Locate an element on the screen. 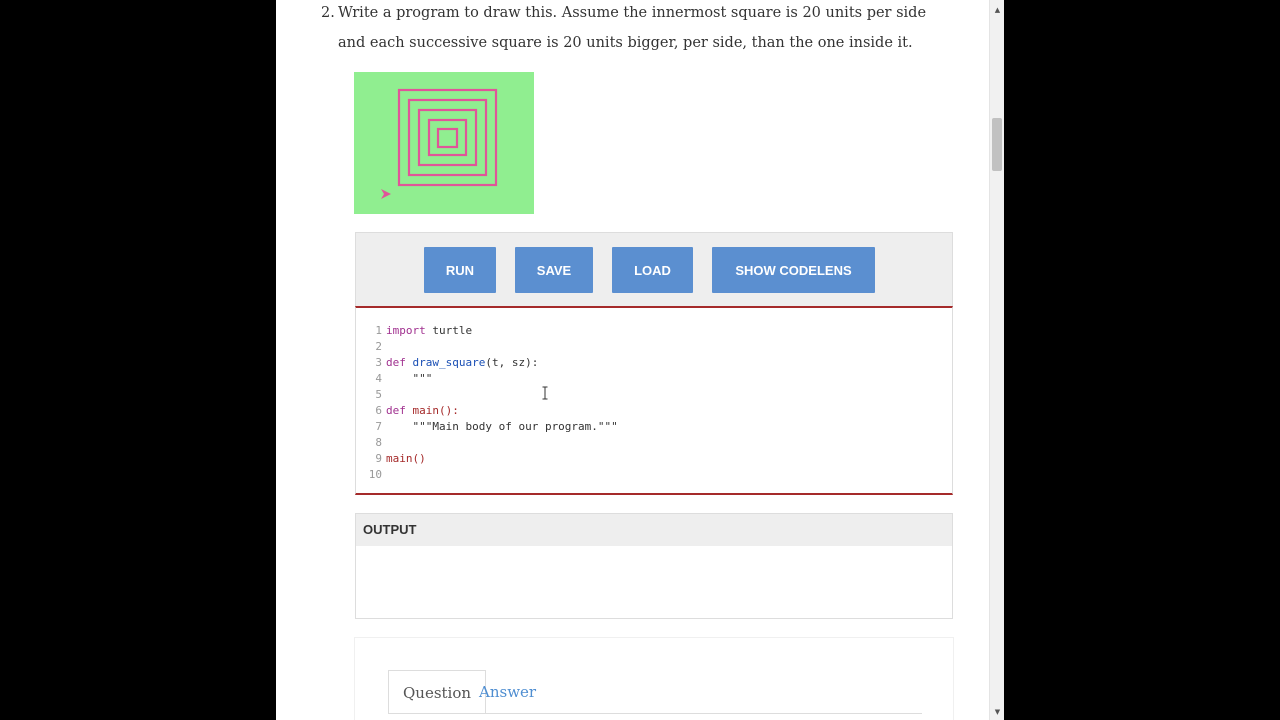  output-heading: OUTPUT is located at coordinates (654, 530).